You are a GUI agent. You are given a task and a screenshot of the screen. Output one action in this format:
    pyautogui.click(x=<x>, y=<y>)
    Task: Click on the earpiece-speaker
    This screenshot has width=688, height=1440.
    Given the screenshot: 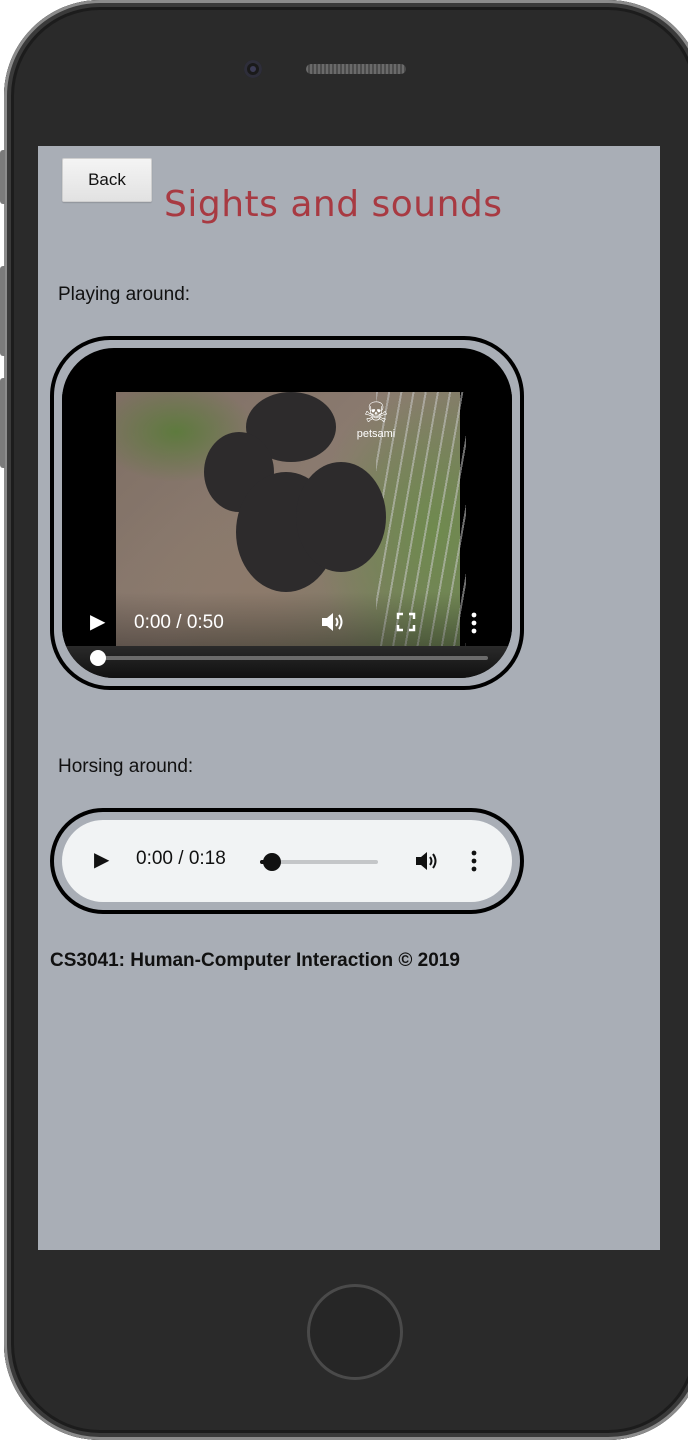 What is the action you would take?
    pyautogui.click(x=356, y=69)
    